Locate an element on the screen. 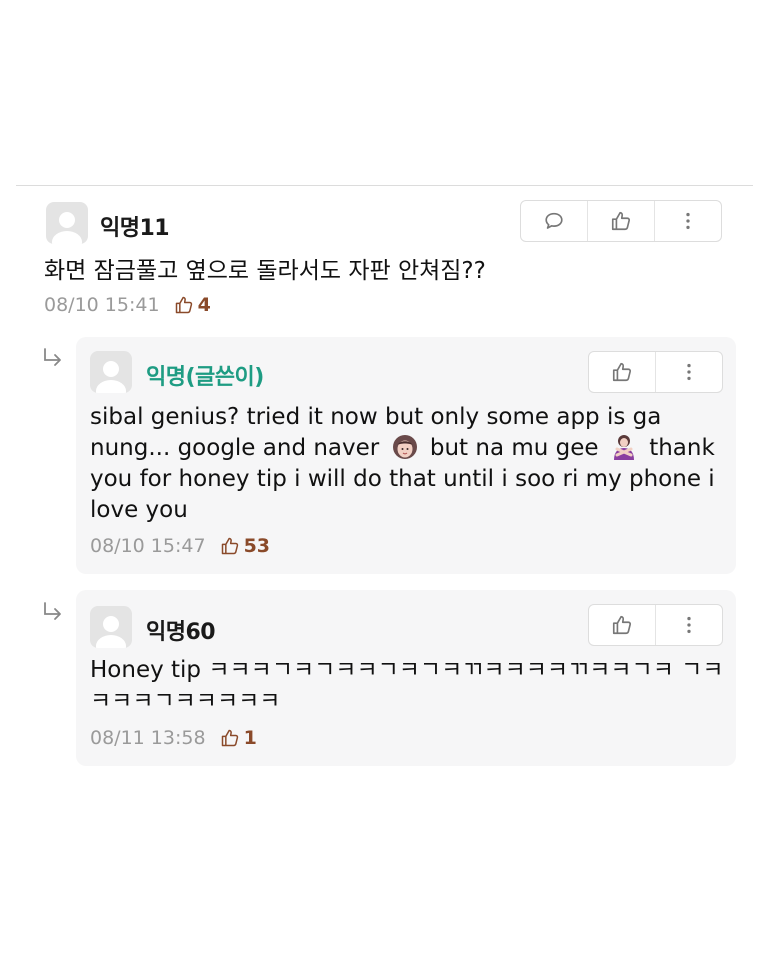 This screenshot has width=768, height=958. reply-button is located at coordinates (554, 221).